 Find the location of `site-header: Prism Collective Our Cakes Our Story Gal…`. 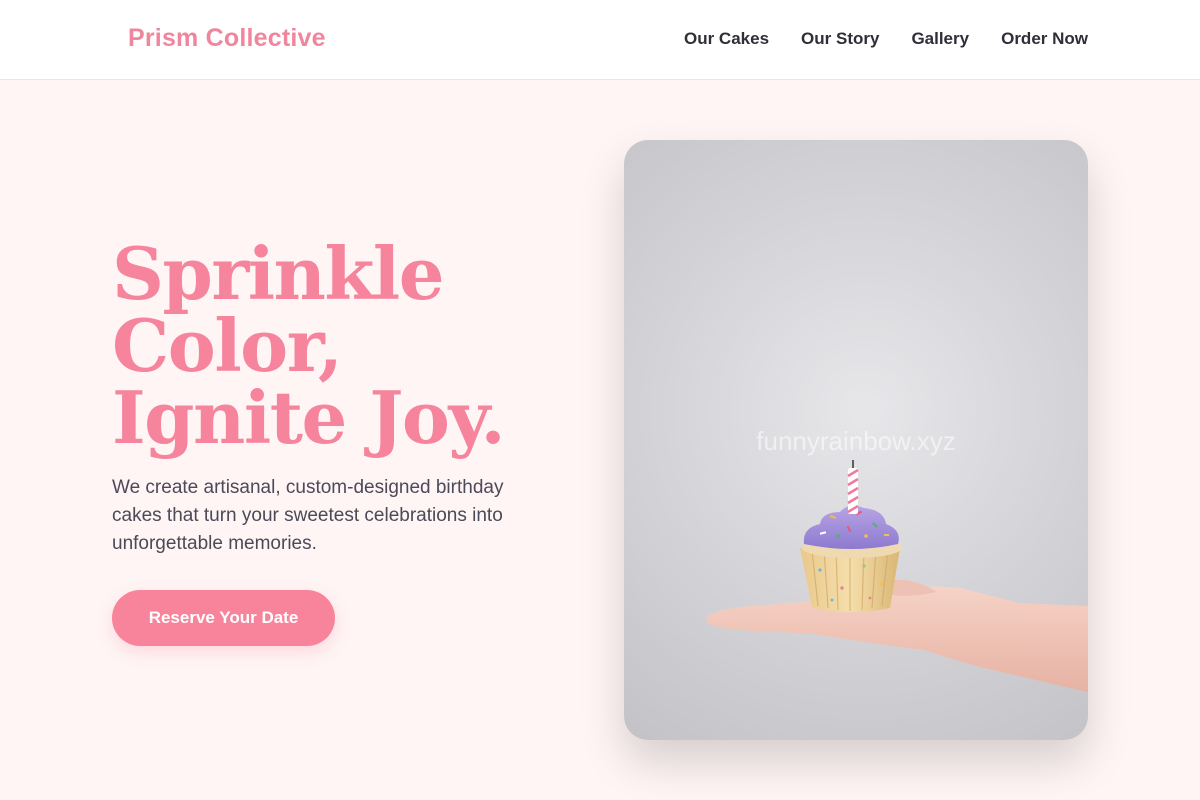

site-header: Prism Collective Our Cakes Our Story Gal… is located at coordinates (600, 40).